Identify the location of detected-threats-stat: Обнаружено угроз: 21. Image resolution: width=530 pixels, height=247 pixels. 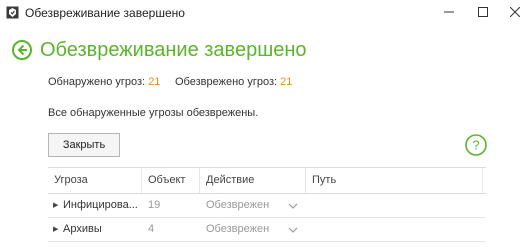
(104, 82).